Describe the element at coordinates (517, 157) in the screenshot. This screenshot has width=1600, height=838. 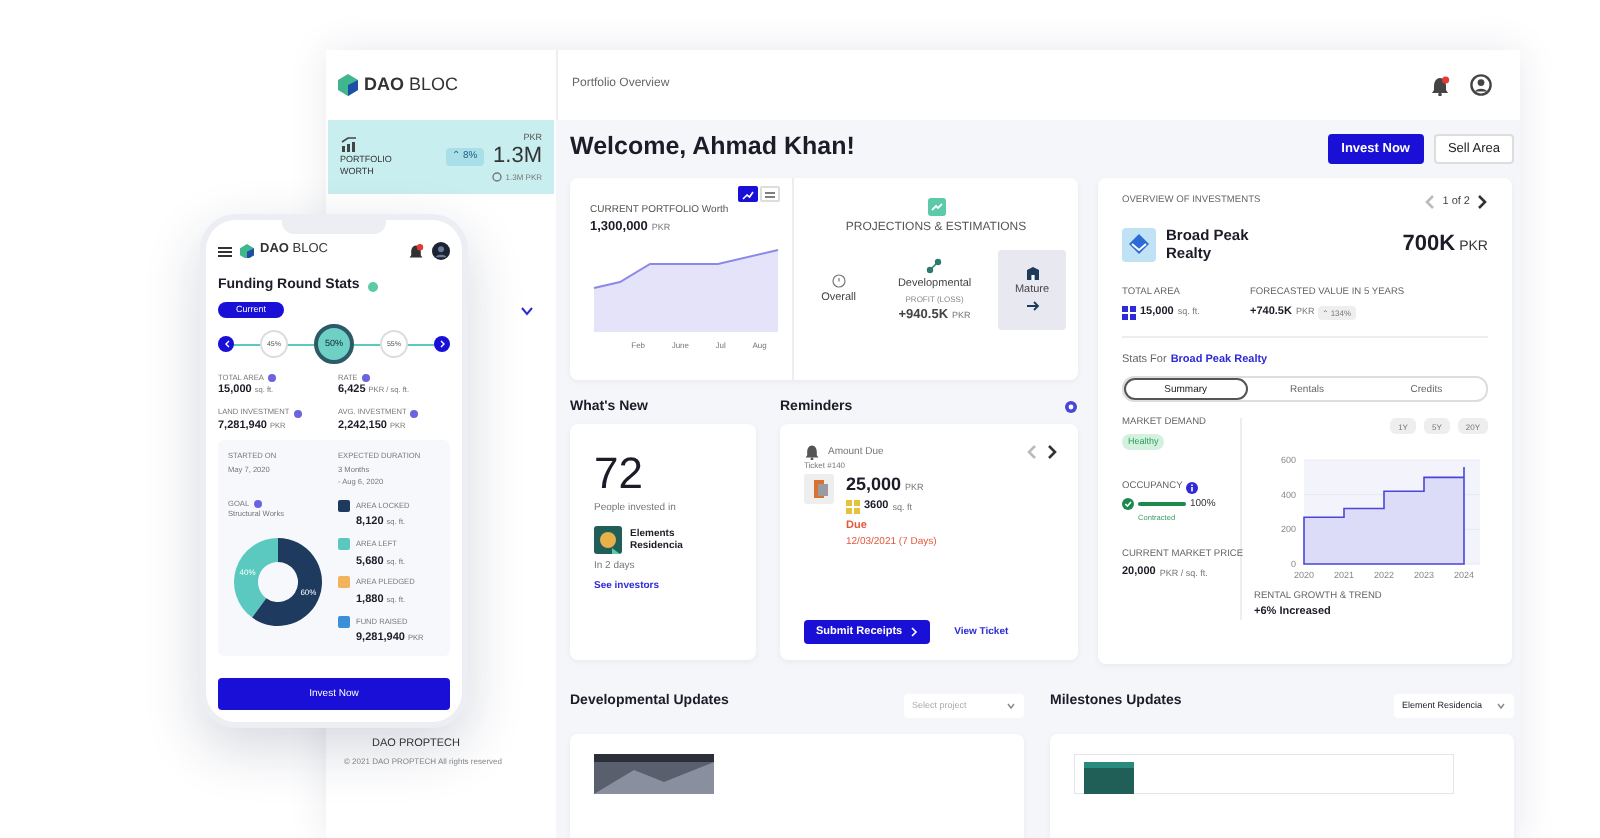
I see `worth-value: 1.3M` at that location.